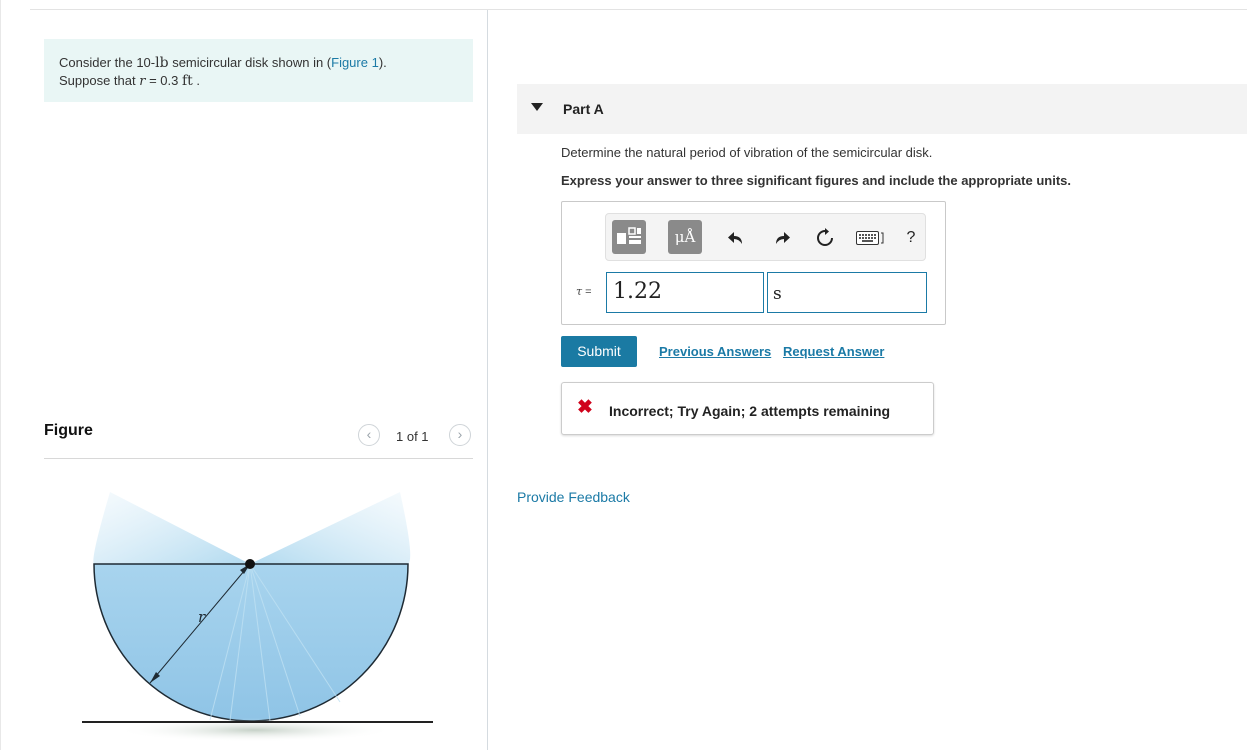  I want to click on reset-button, so click(825, 238).